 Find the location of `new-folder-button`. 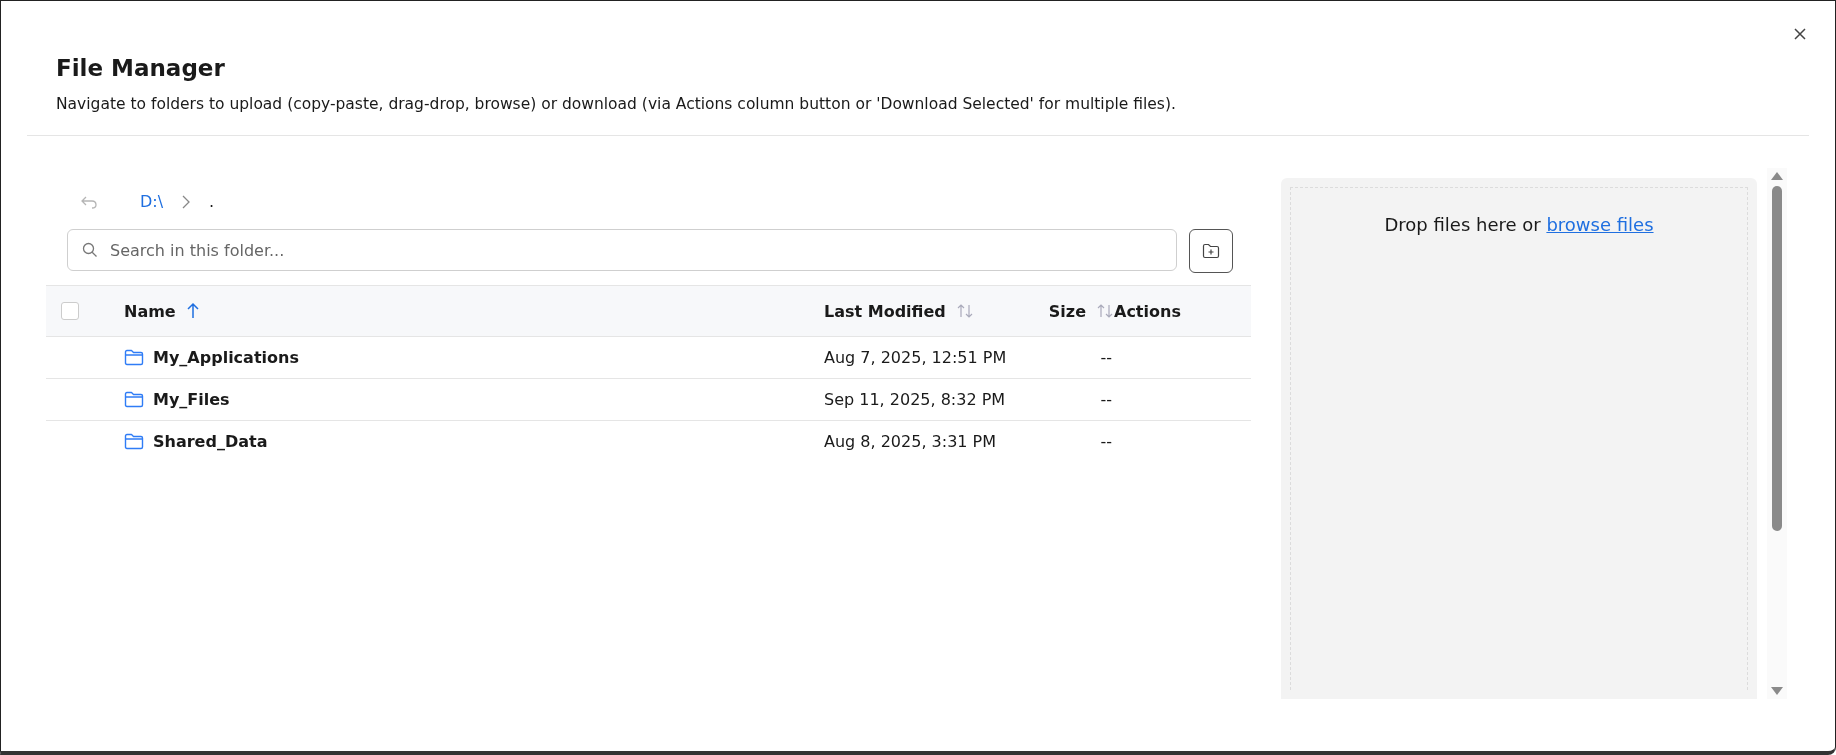

new-folder-button is located at coordinates (1211, 251).